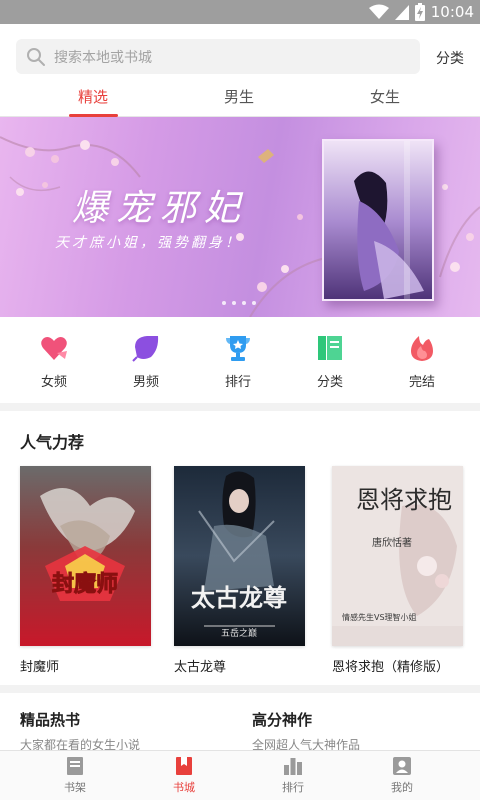 The image size is (480, 800). Describe the element at coordinates (330, 348) in the screenshot. I see `category-book-icon` at that location.